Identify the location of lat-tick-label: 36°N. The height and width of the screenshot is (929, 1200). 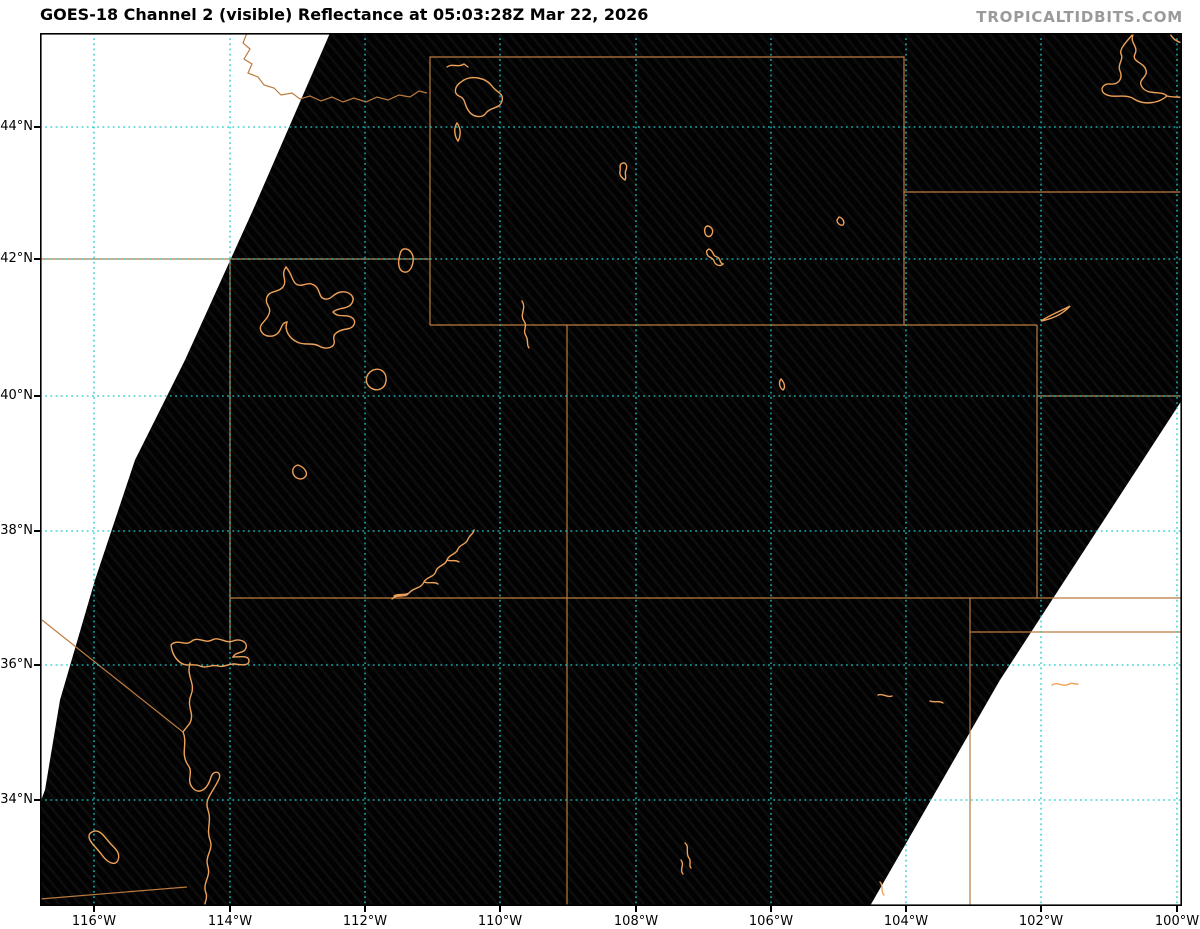
(16, 664).